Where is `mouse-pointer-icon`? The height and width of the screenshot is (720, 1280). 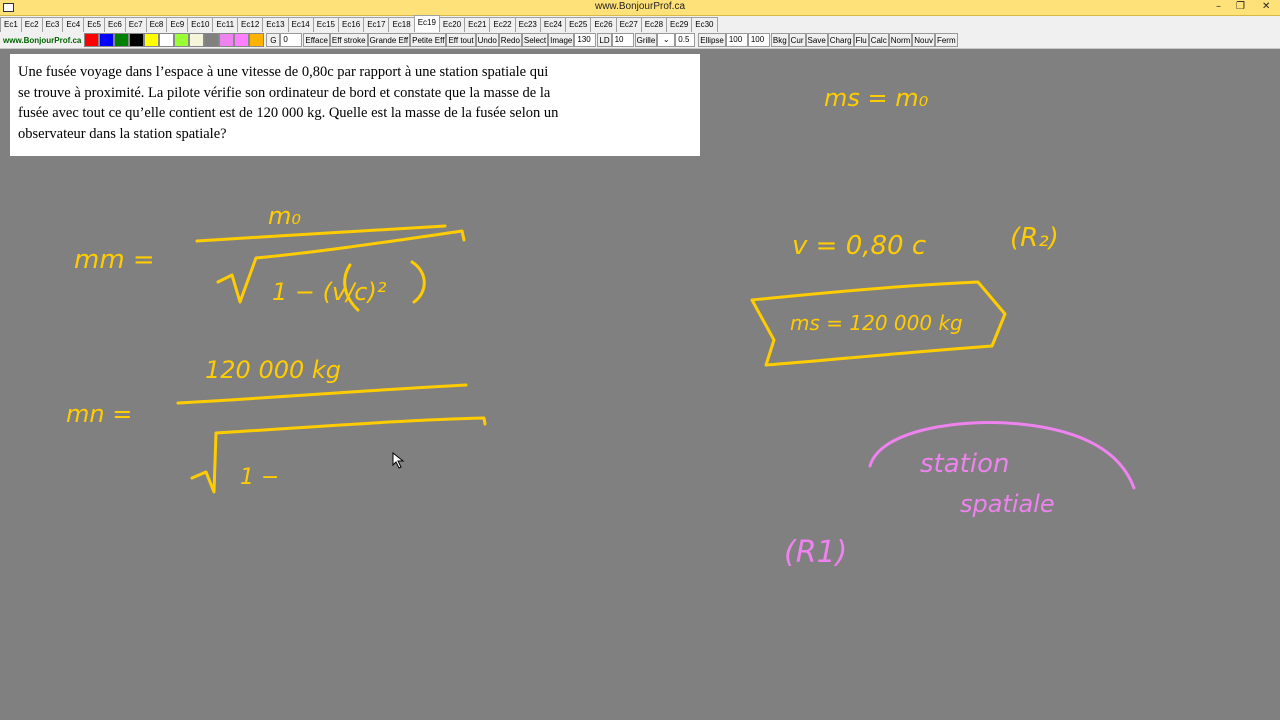 mouse-pointer-icon is located at coordinates (398, 460).